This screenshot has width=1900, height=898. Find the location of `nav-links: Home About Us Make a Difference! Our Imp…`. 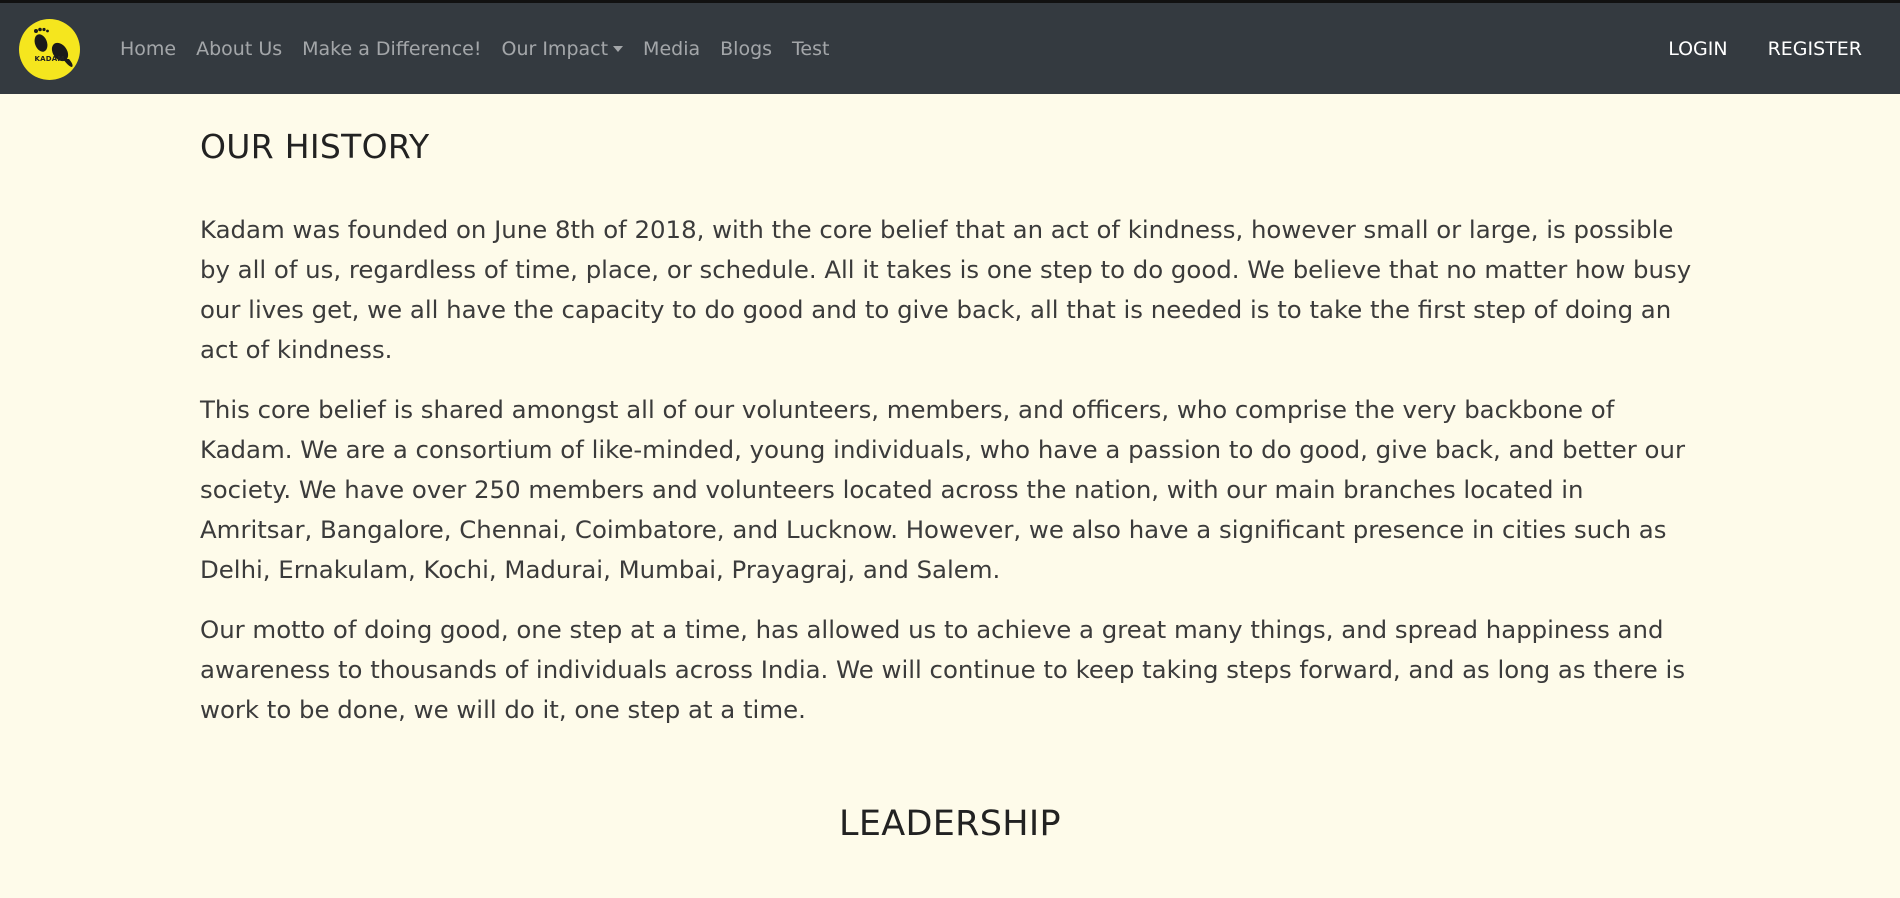

nav-links: Home About Us Make a Difference! Our Imp… is located at coordinates (474, 48).